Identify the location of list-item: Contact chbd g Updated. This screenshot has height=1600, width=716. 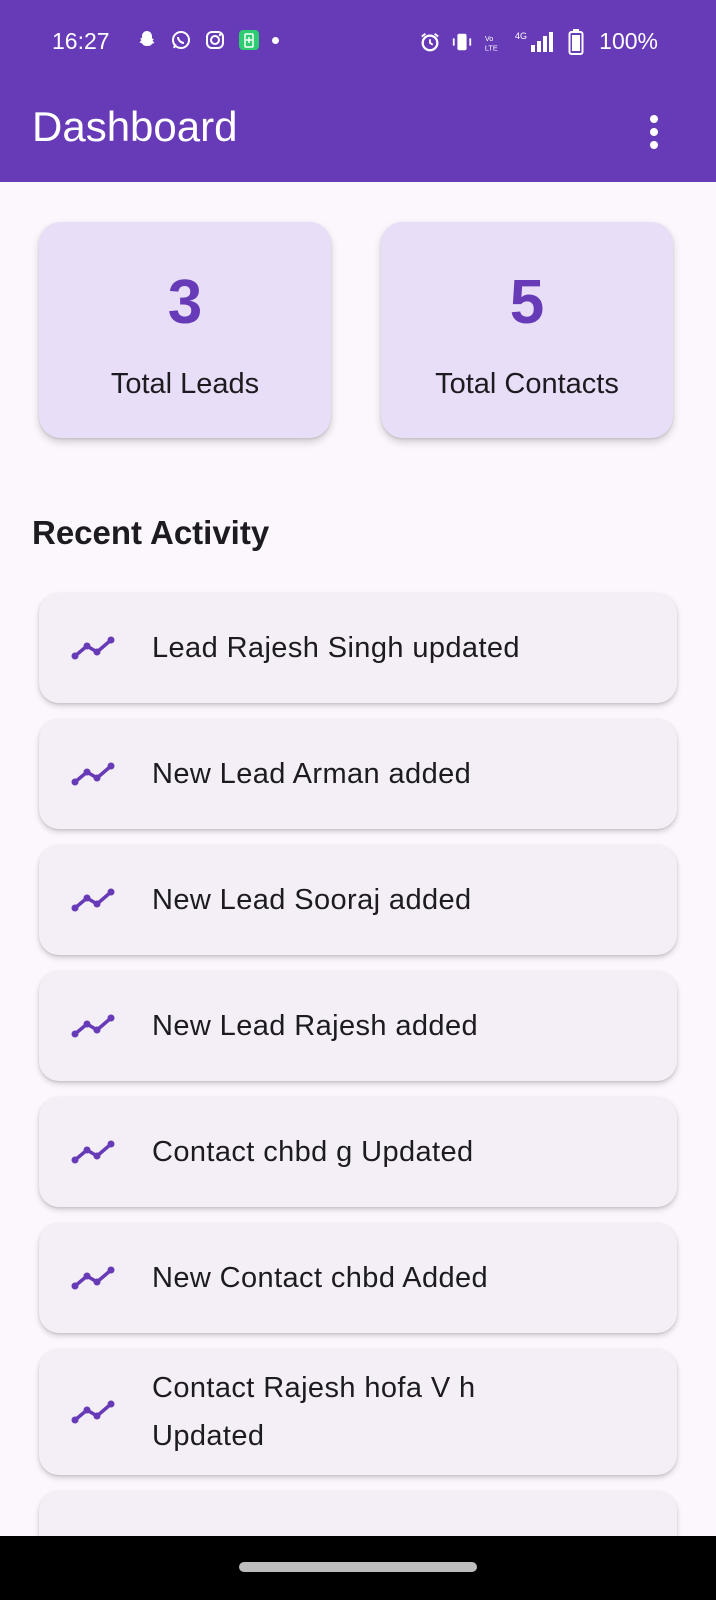
(358, 1152).